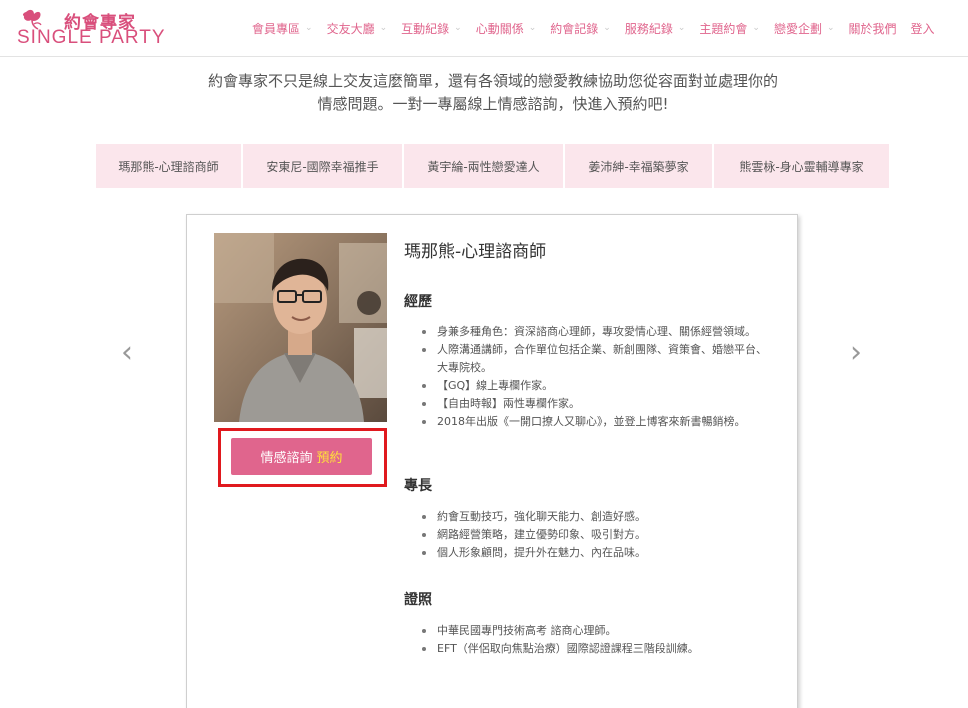 The image size is (968, 708). I want to click on nav-item-love-plans: 戀愛企劃 ⌄, so click(804, 28).